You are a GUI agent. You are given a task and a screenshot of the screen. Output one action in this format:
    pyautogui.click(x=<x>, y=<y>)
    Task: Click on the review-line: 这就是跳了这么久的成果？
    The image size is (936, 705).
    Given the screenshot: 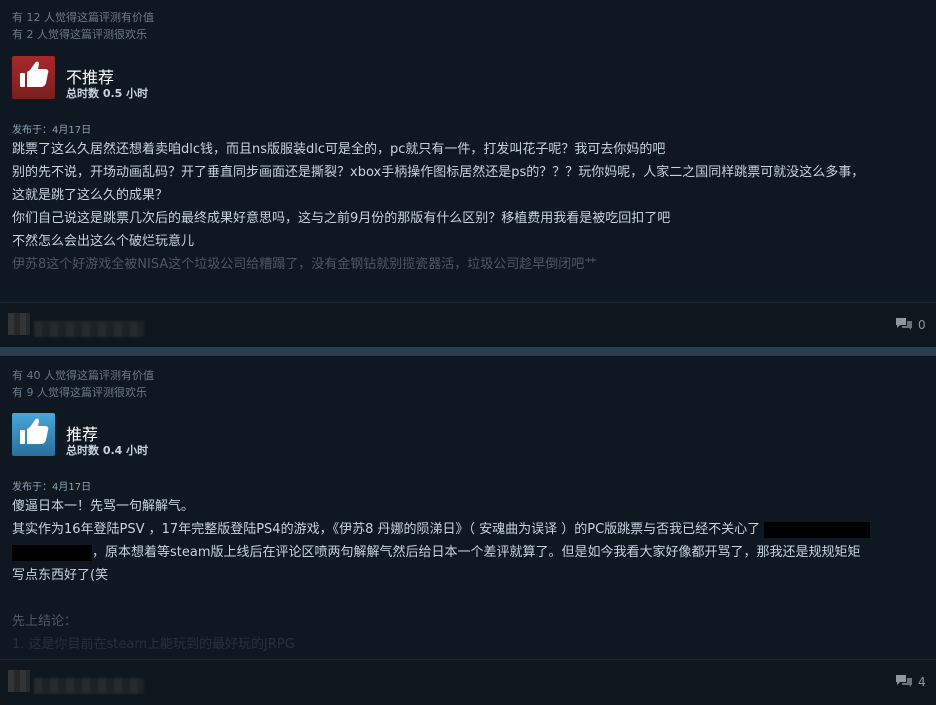 What is the action you would take?
    pyautogui.click(x=90, y=195)
    